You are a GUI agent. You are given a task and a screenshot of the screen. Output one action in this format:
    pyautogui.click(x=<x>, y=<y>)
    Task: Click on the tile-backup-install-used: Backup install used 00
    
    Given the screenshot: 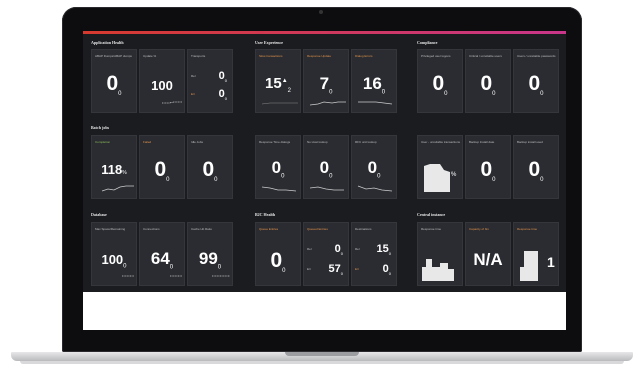 What is the action you would take?
    pyautogui.click(x=536, y=167)
    